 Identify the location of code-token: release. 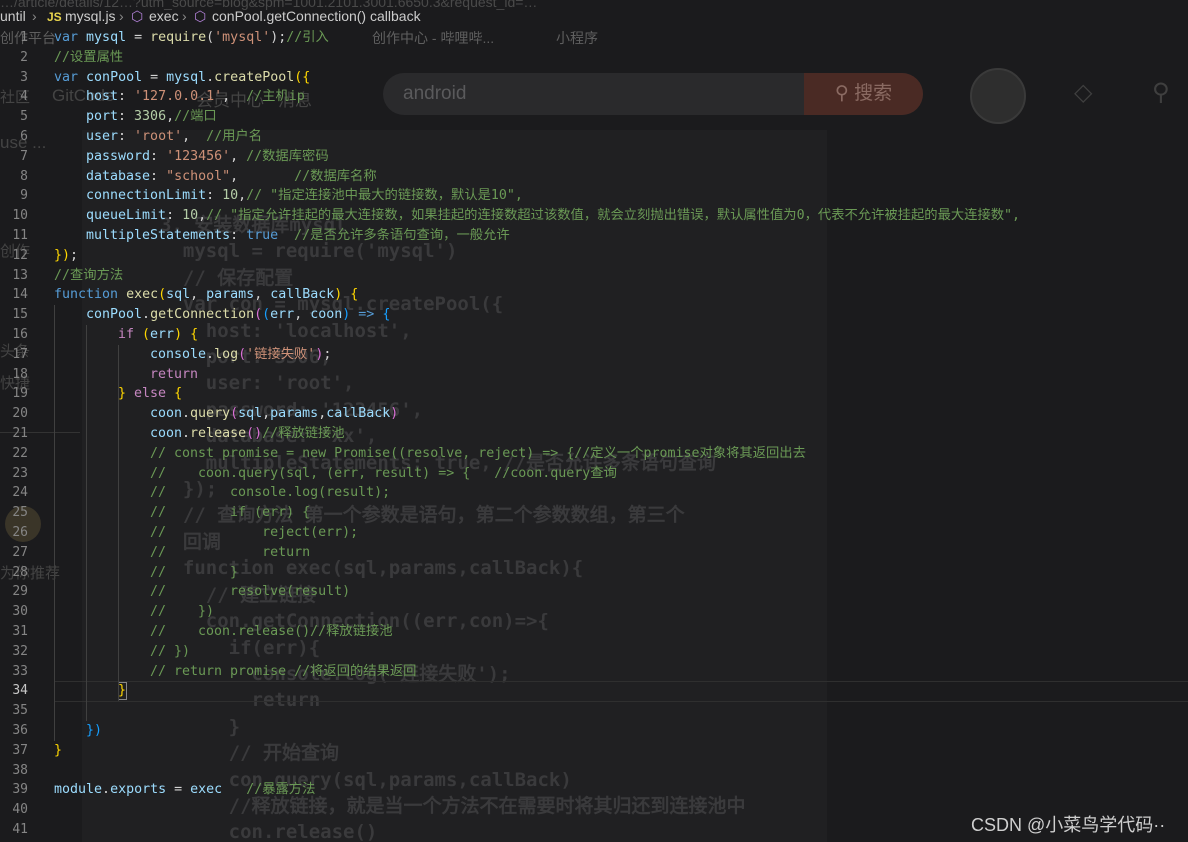
(218, 433).